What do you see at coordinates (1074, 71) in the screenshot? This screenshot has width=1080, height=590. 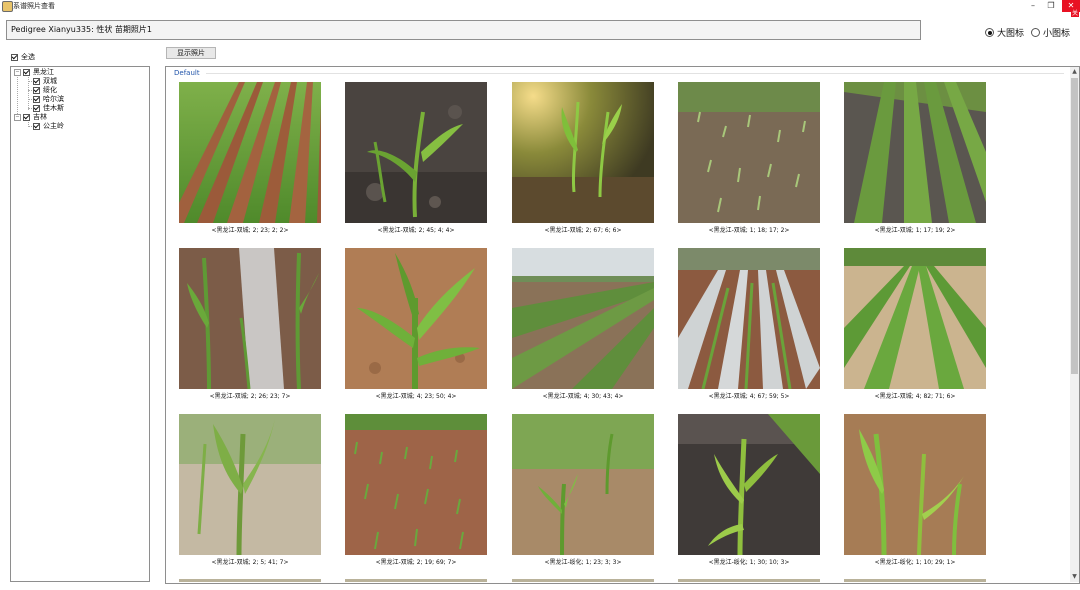 I see `scroll-up-icon: ▲` at bounding box center [1074, 71].